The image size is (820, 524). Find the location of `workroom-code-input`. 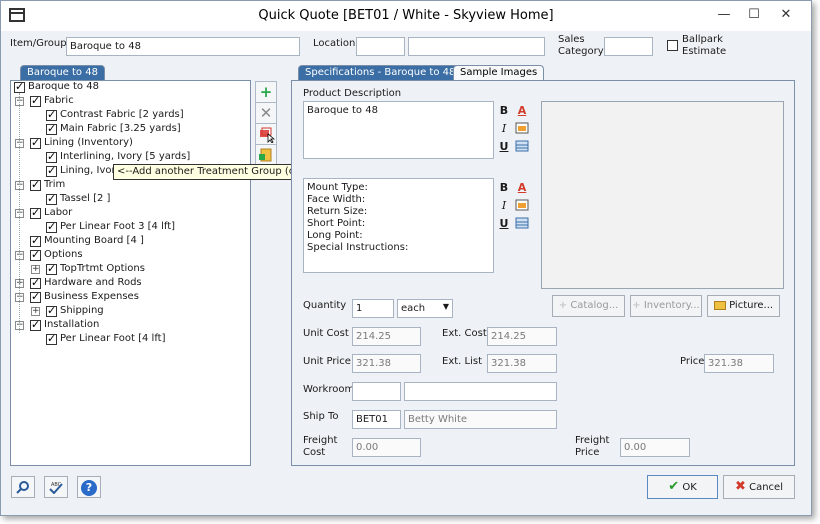

workroom-code-input is located at coordinates (376, 391).